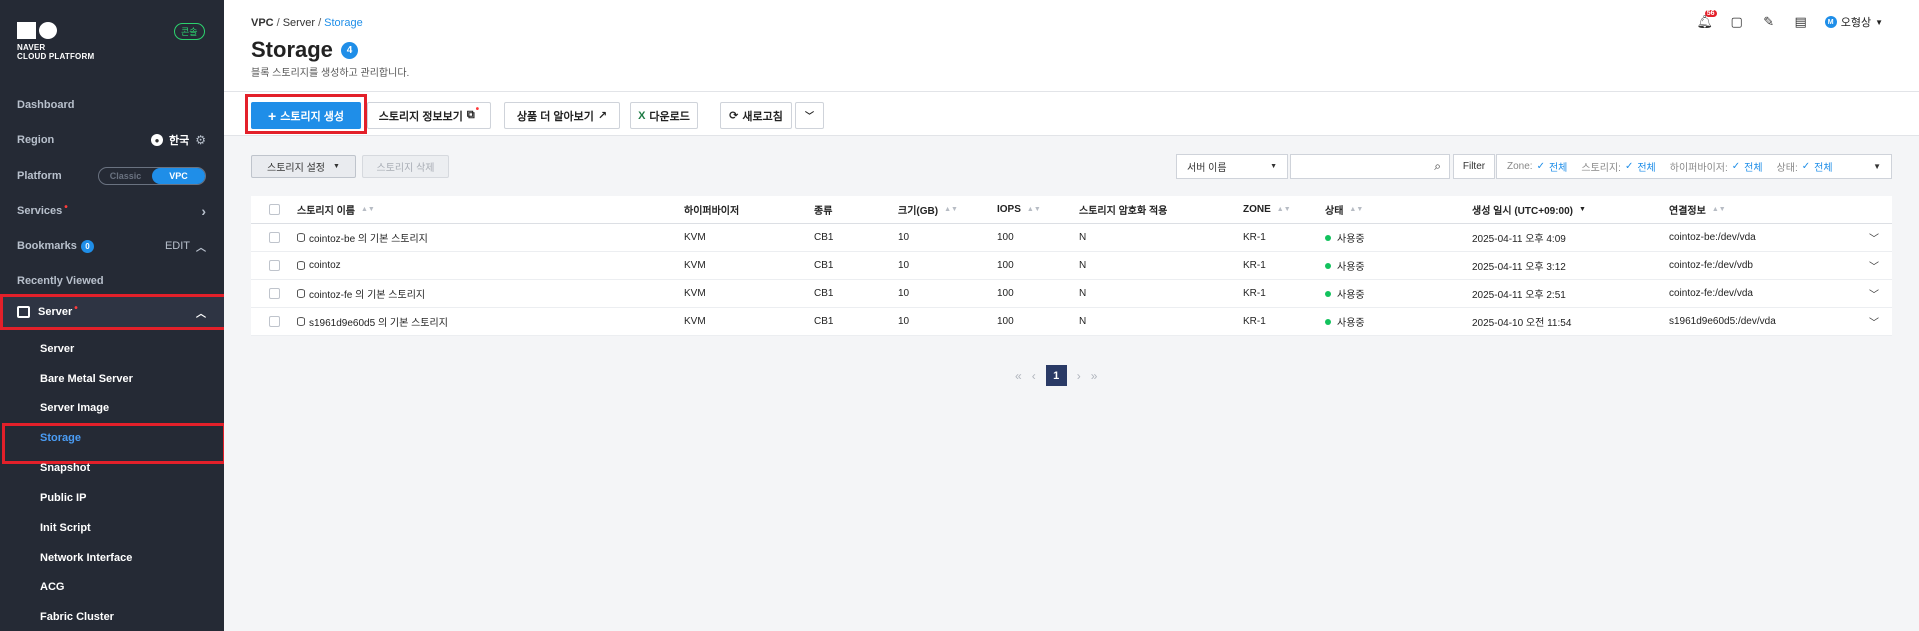 This screenshot has height=631, width=1919. I want to click on col-header-connection: 연결정보 ▲▼, so click(1697, 209).